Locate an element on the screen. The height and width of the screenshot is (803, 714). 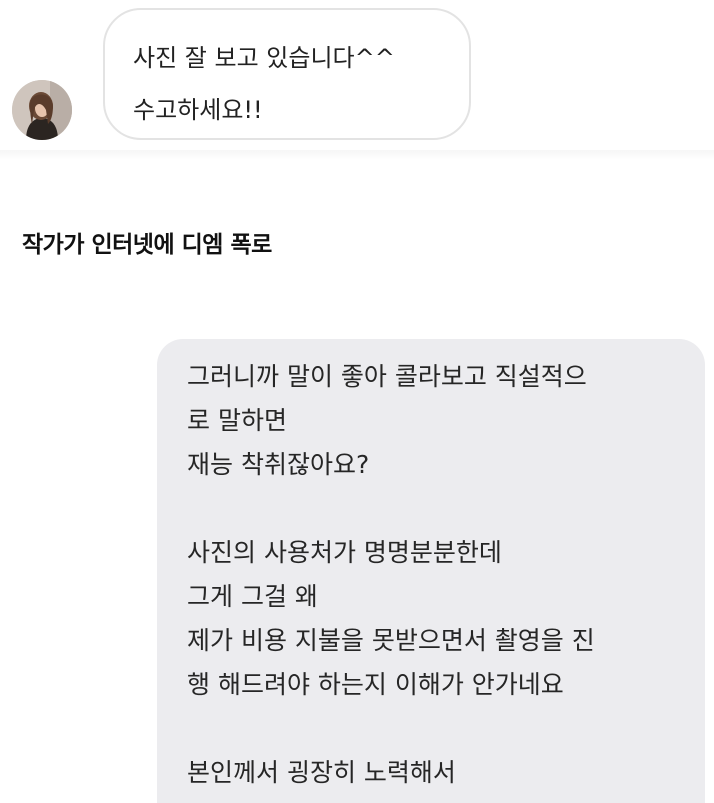
message-line: 재능 착취잖아요? is located at coordinates (278, 464).